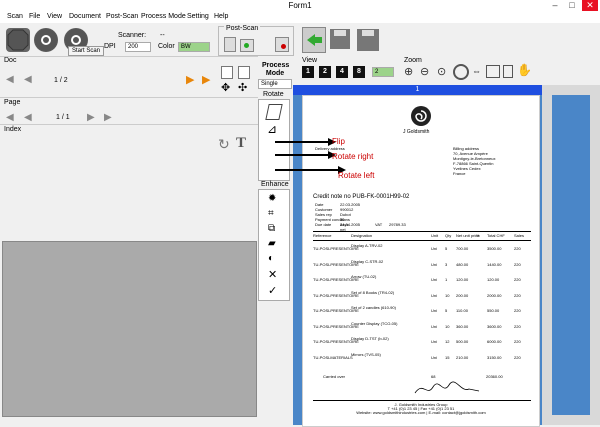 Image resolution: width=600 pixels, height=427 pixels. Describe the element at coordinates (274, 112) in the screenshot. I see `flip-icon` at that location.